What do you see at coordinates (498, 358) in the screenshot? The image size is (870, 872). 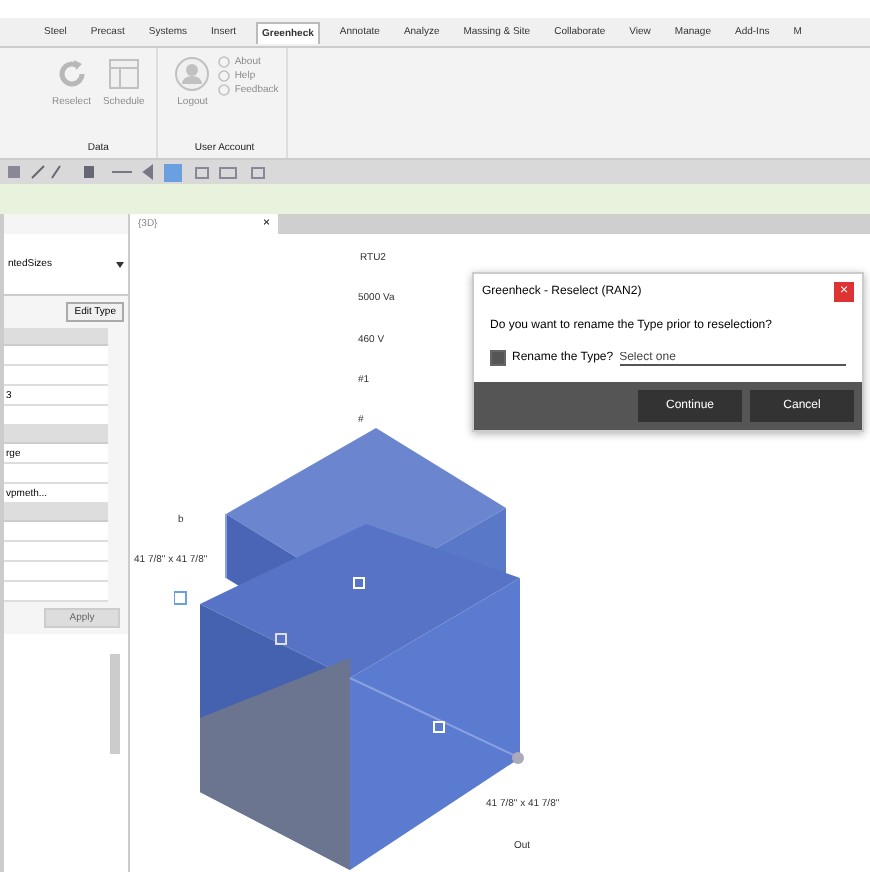 I see `checkbox` at bounding box center [498, 358].